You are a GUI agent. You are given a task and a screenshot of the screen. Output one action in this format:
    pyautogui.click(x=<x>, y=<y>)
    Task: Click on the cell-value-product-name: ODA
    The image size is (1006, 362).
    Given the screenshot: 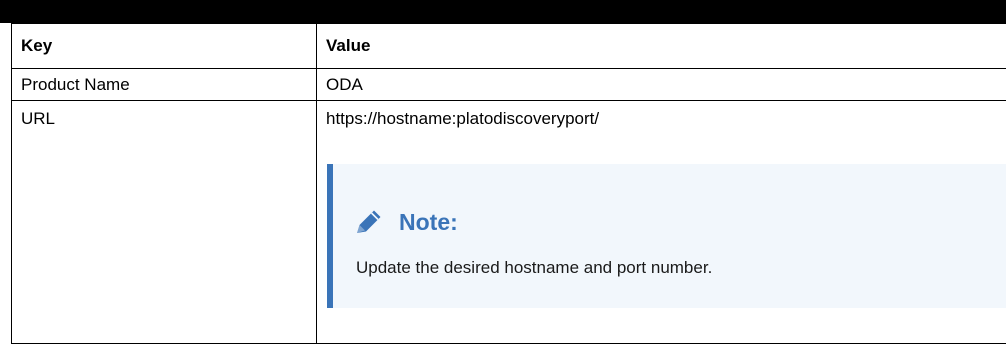 What is the action you would take?
    pyautogui.click(x=661, y=84)
    